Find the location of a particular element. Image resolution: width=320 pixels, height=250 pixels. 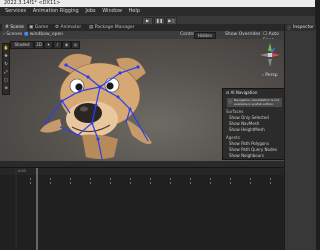

rect-tool-icon: ▢ is located at coordinates (6, 79).